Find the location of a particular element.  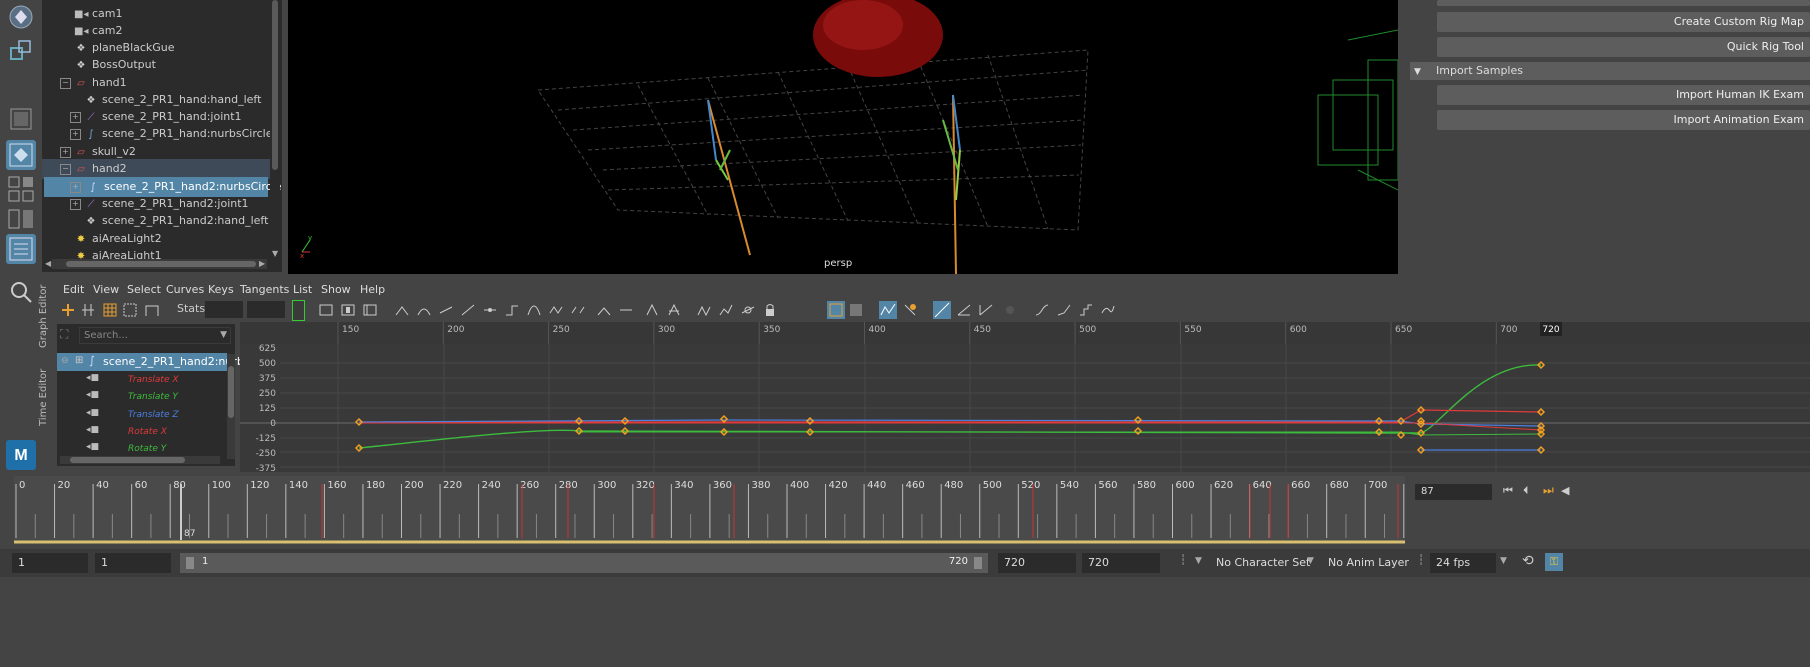

scroll-right-icon: ▶ is located at coordinates (262, 263).